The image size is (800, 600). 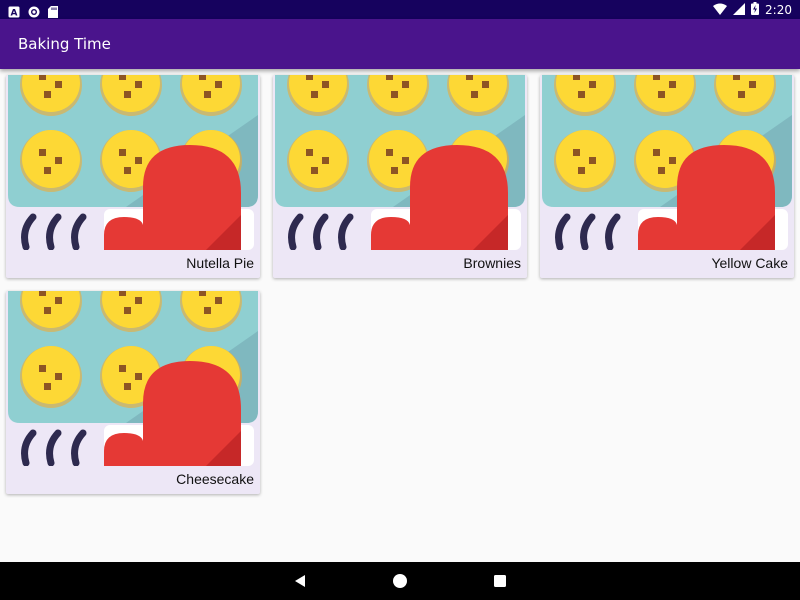 I want to click on recipe-card-yellow-cake: Yellow Cake, so click(x=667, y=176).